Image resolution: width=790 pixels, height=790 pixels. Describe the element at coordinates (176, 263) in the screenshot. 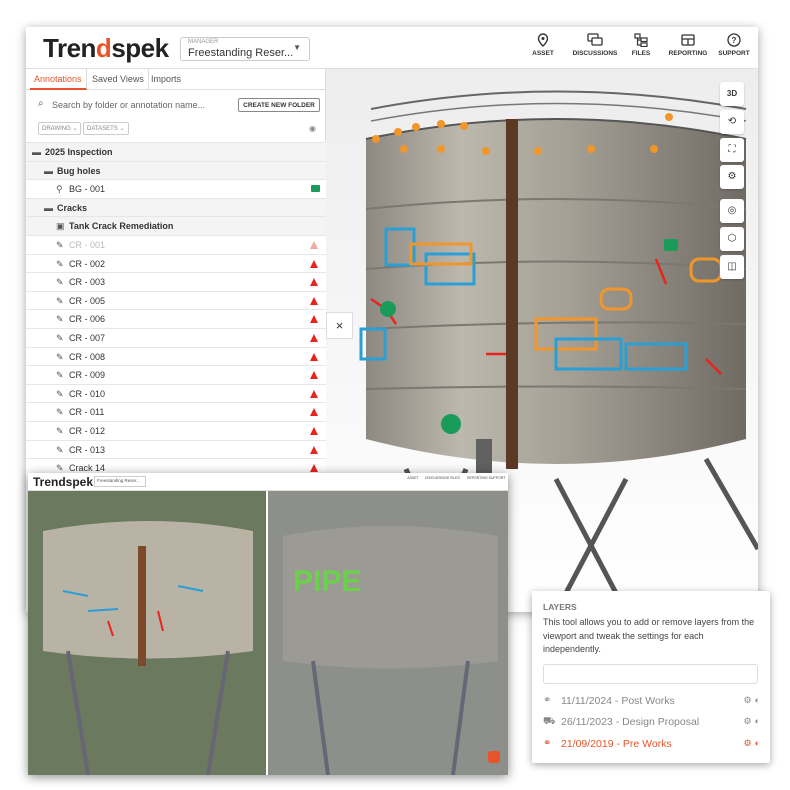

I see `annotation-row: ✎ CR - 002` at that location.